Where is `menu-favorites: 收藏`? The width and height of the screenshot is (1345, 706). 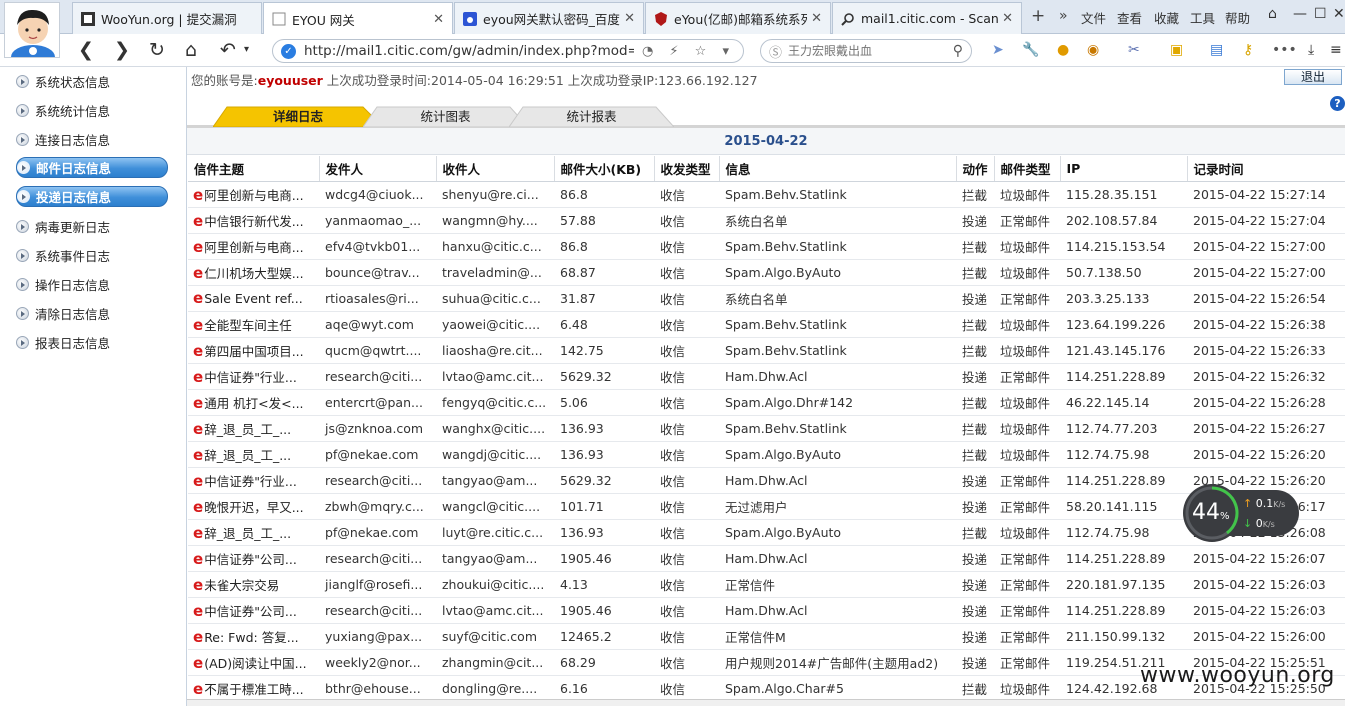
menu-favorites: 收藏 is located at coordinates (1166, 17).